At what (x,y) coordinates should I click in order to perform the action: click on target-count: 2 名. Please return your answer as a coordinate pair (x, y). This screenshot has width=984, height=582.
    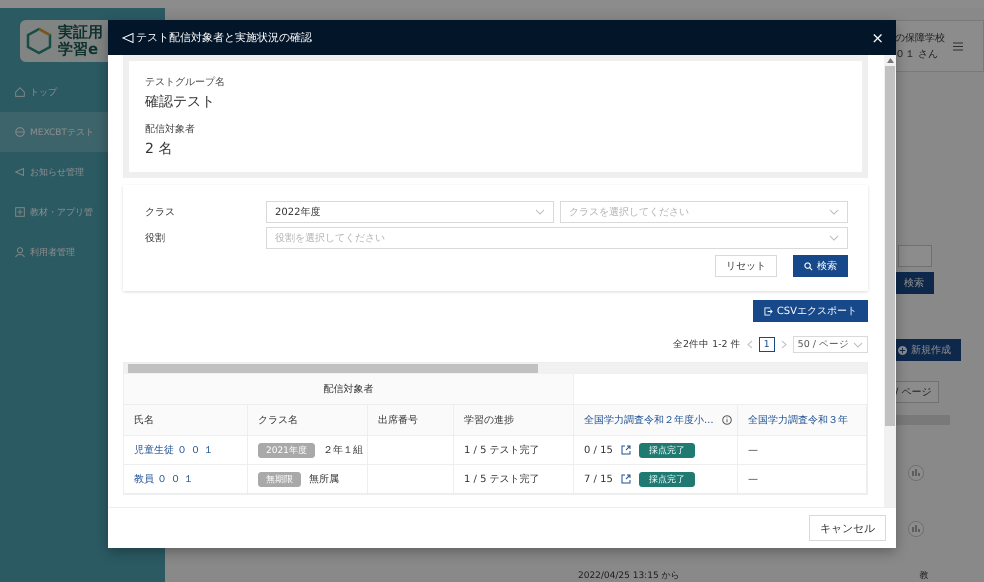
    Looking at the image, I should click on (158, 149).